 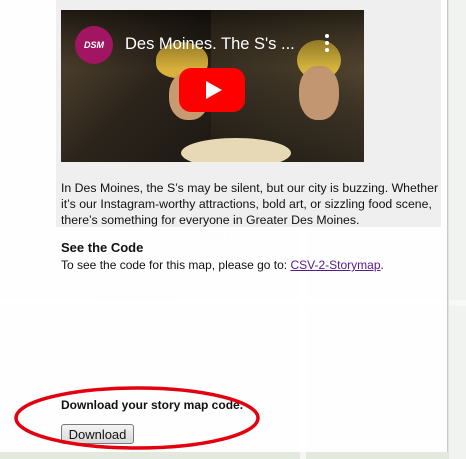 I want to click on see-code-heading: See the Code, so click(x=102, y=247).